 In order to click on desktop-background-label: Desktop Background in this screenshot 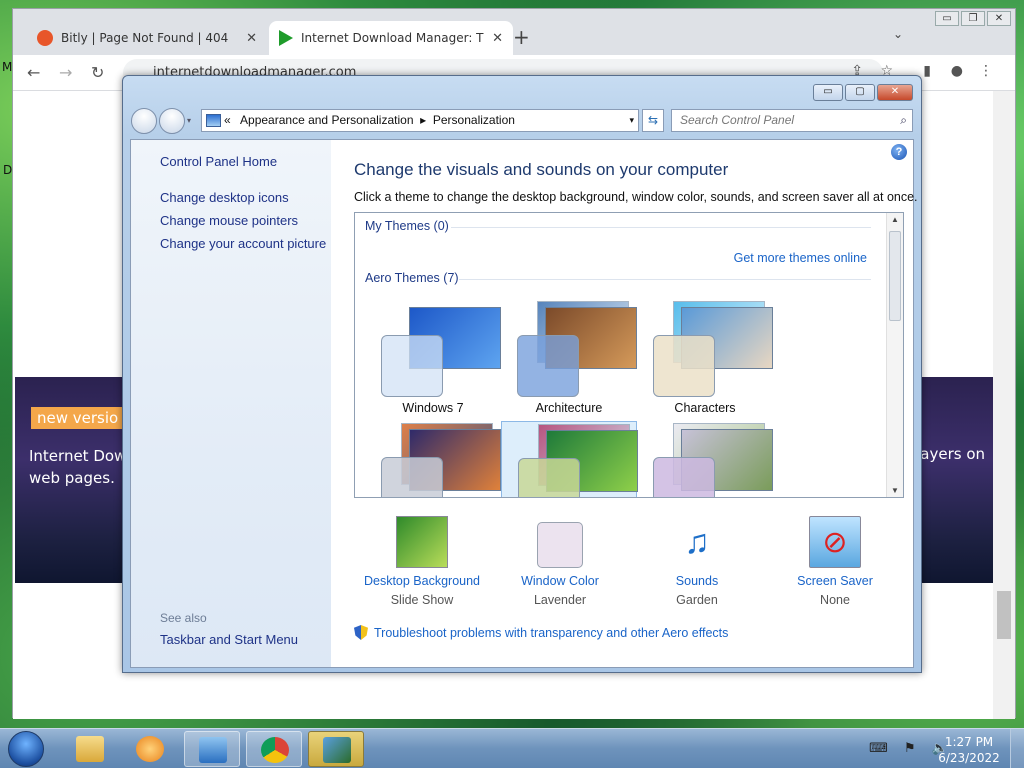, I will do `click(422, 581)`.